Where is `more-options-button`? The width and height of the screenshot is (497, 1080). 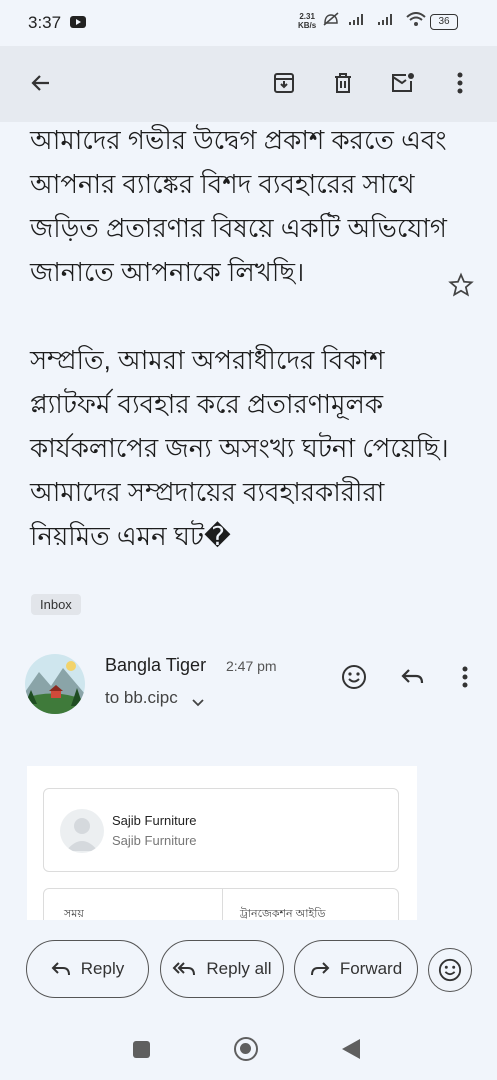 more-options-button is located at coordinates (460, 83).